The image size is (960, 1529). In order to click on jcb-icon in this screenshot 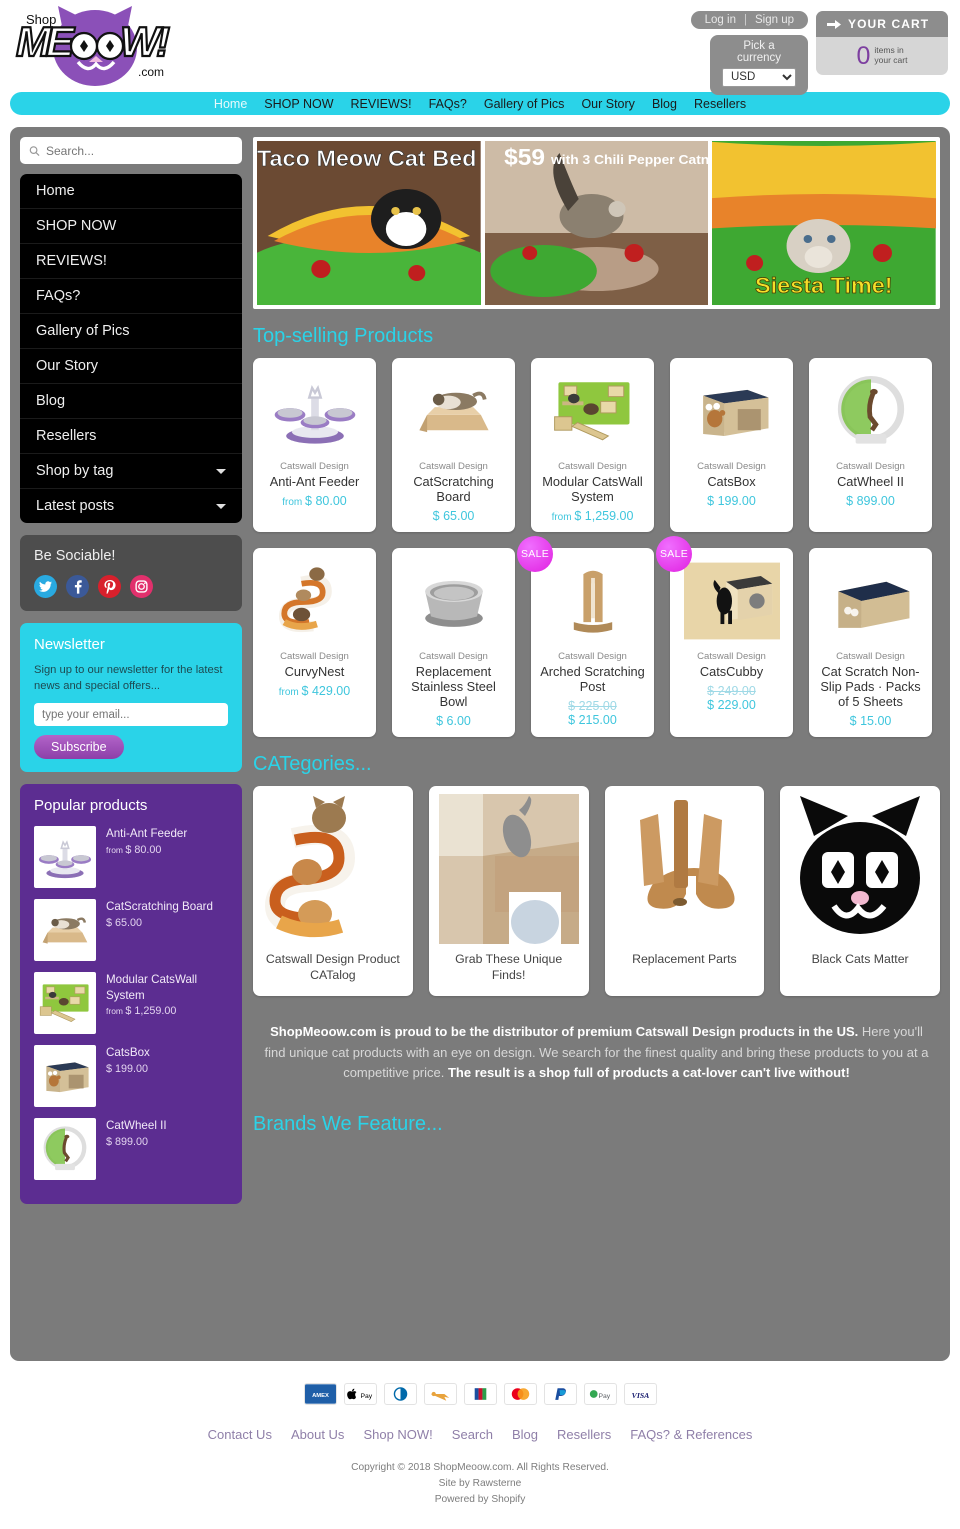, I will do `click(480, 1394)`.